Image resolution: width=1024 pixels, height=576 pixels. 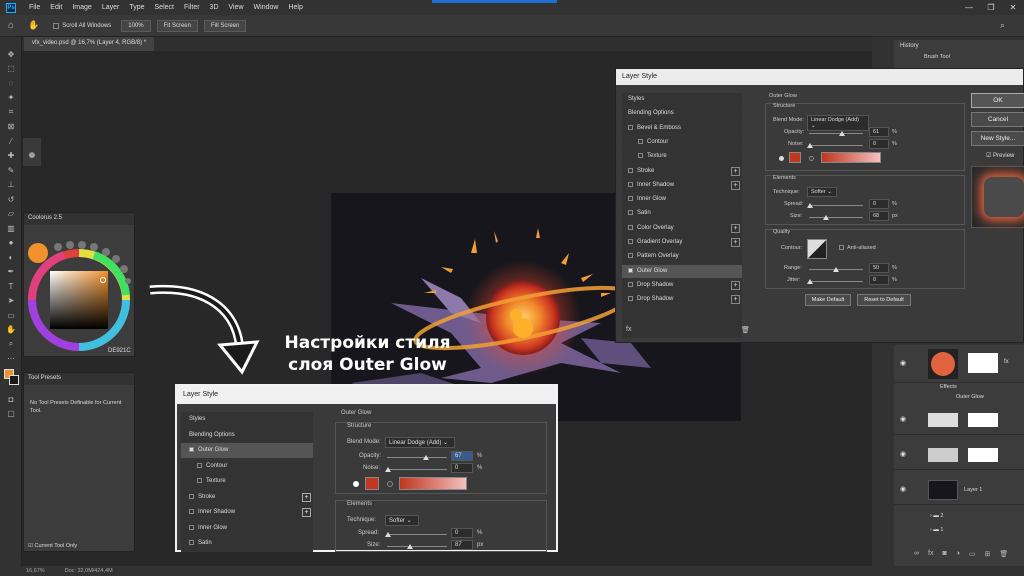 I want to click on spread-thumb, so click(x=810, y=205).